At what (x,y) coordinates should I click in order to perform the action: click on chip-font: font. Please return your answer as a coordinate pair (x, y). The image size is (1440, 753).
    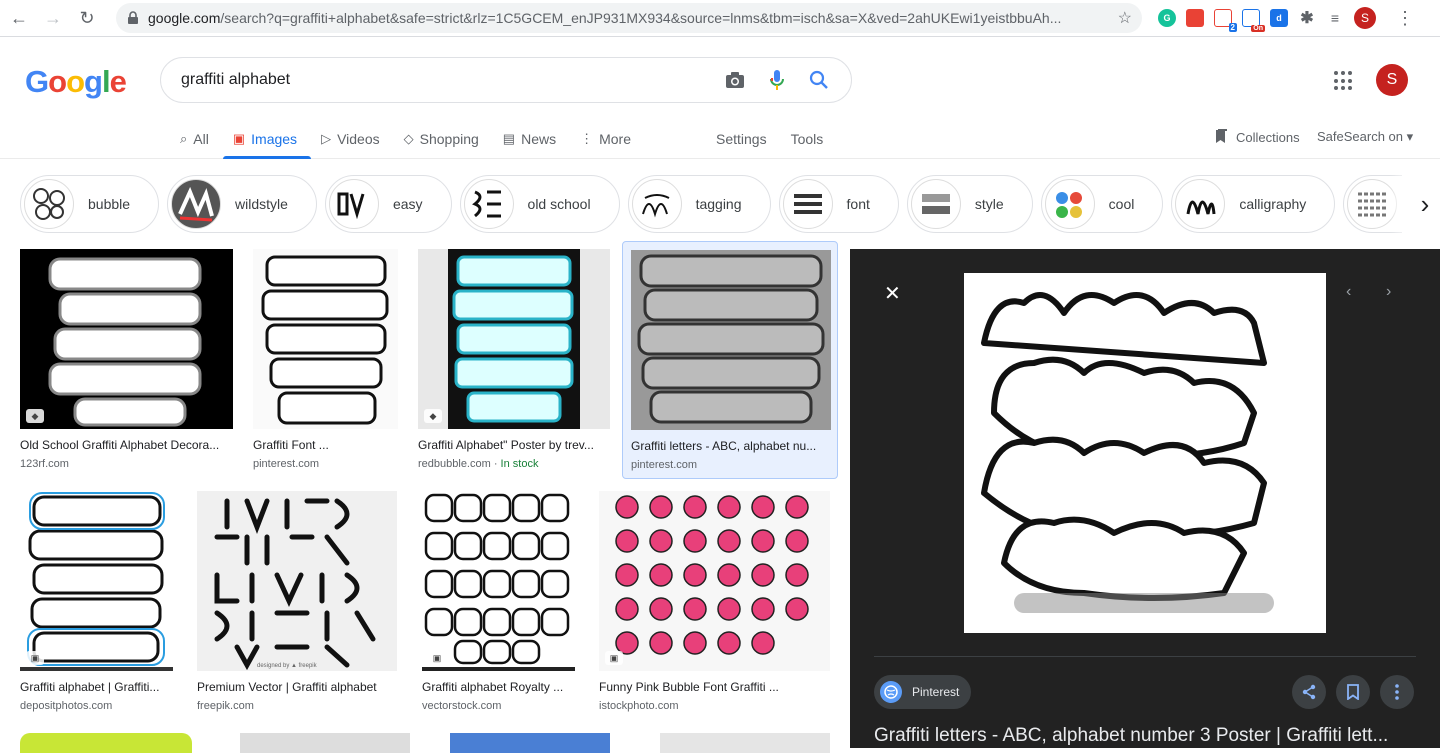
    Looking at the image, I should click on (838, 204).